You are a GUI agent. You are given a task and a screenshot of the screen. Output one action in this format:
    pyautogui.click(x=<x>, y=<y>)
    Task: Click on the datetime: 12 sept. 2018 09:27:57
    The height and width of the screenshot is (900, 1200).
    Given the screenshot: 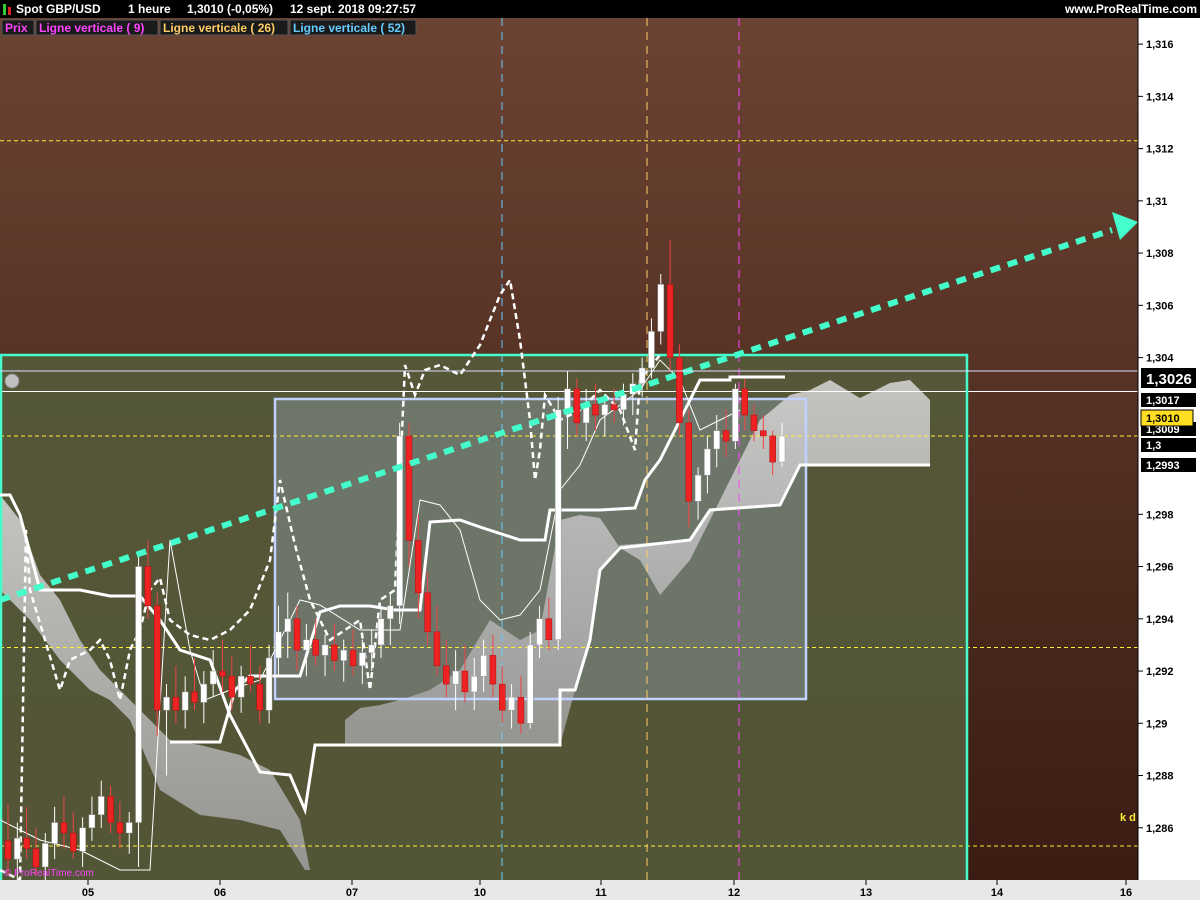 What is the action you would take?
    pyautogui.click(x=353, y=9)
    